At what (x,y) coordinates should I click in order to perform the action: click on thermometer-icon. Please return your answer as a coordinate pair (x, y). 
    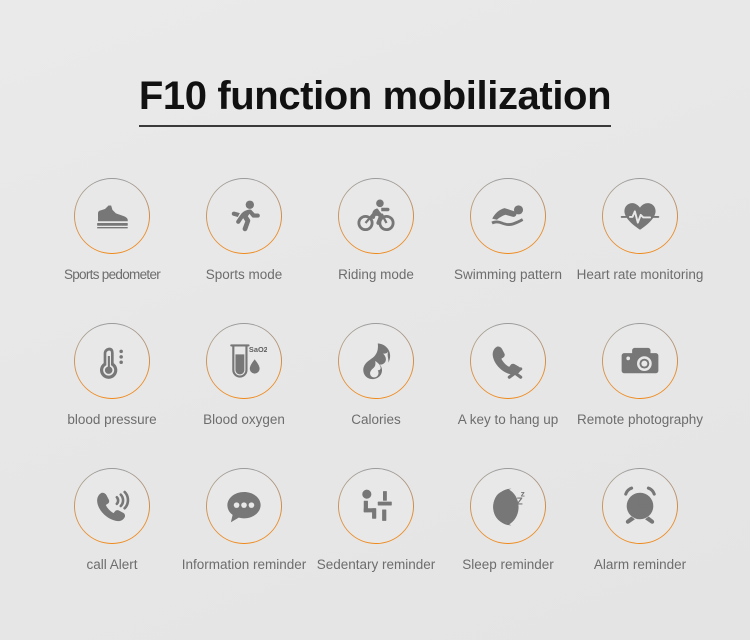
    Looking at the image, I should click on (111, 363).